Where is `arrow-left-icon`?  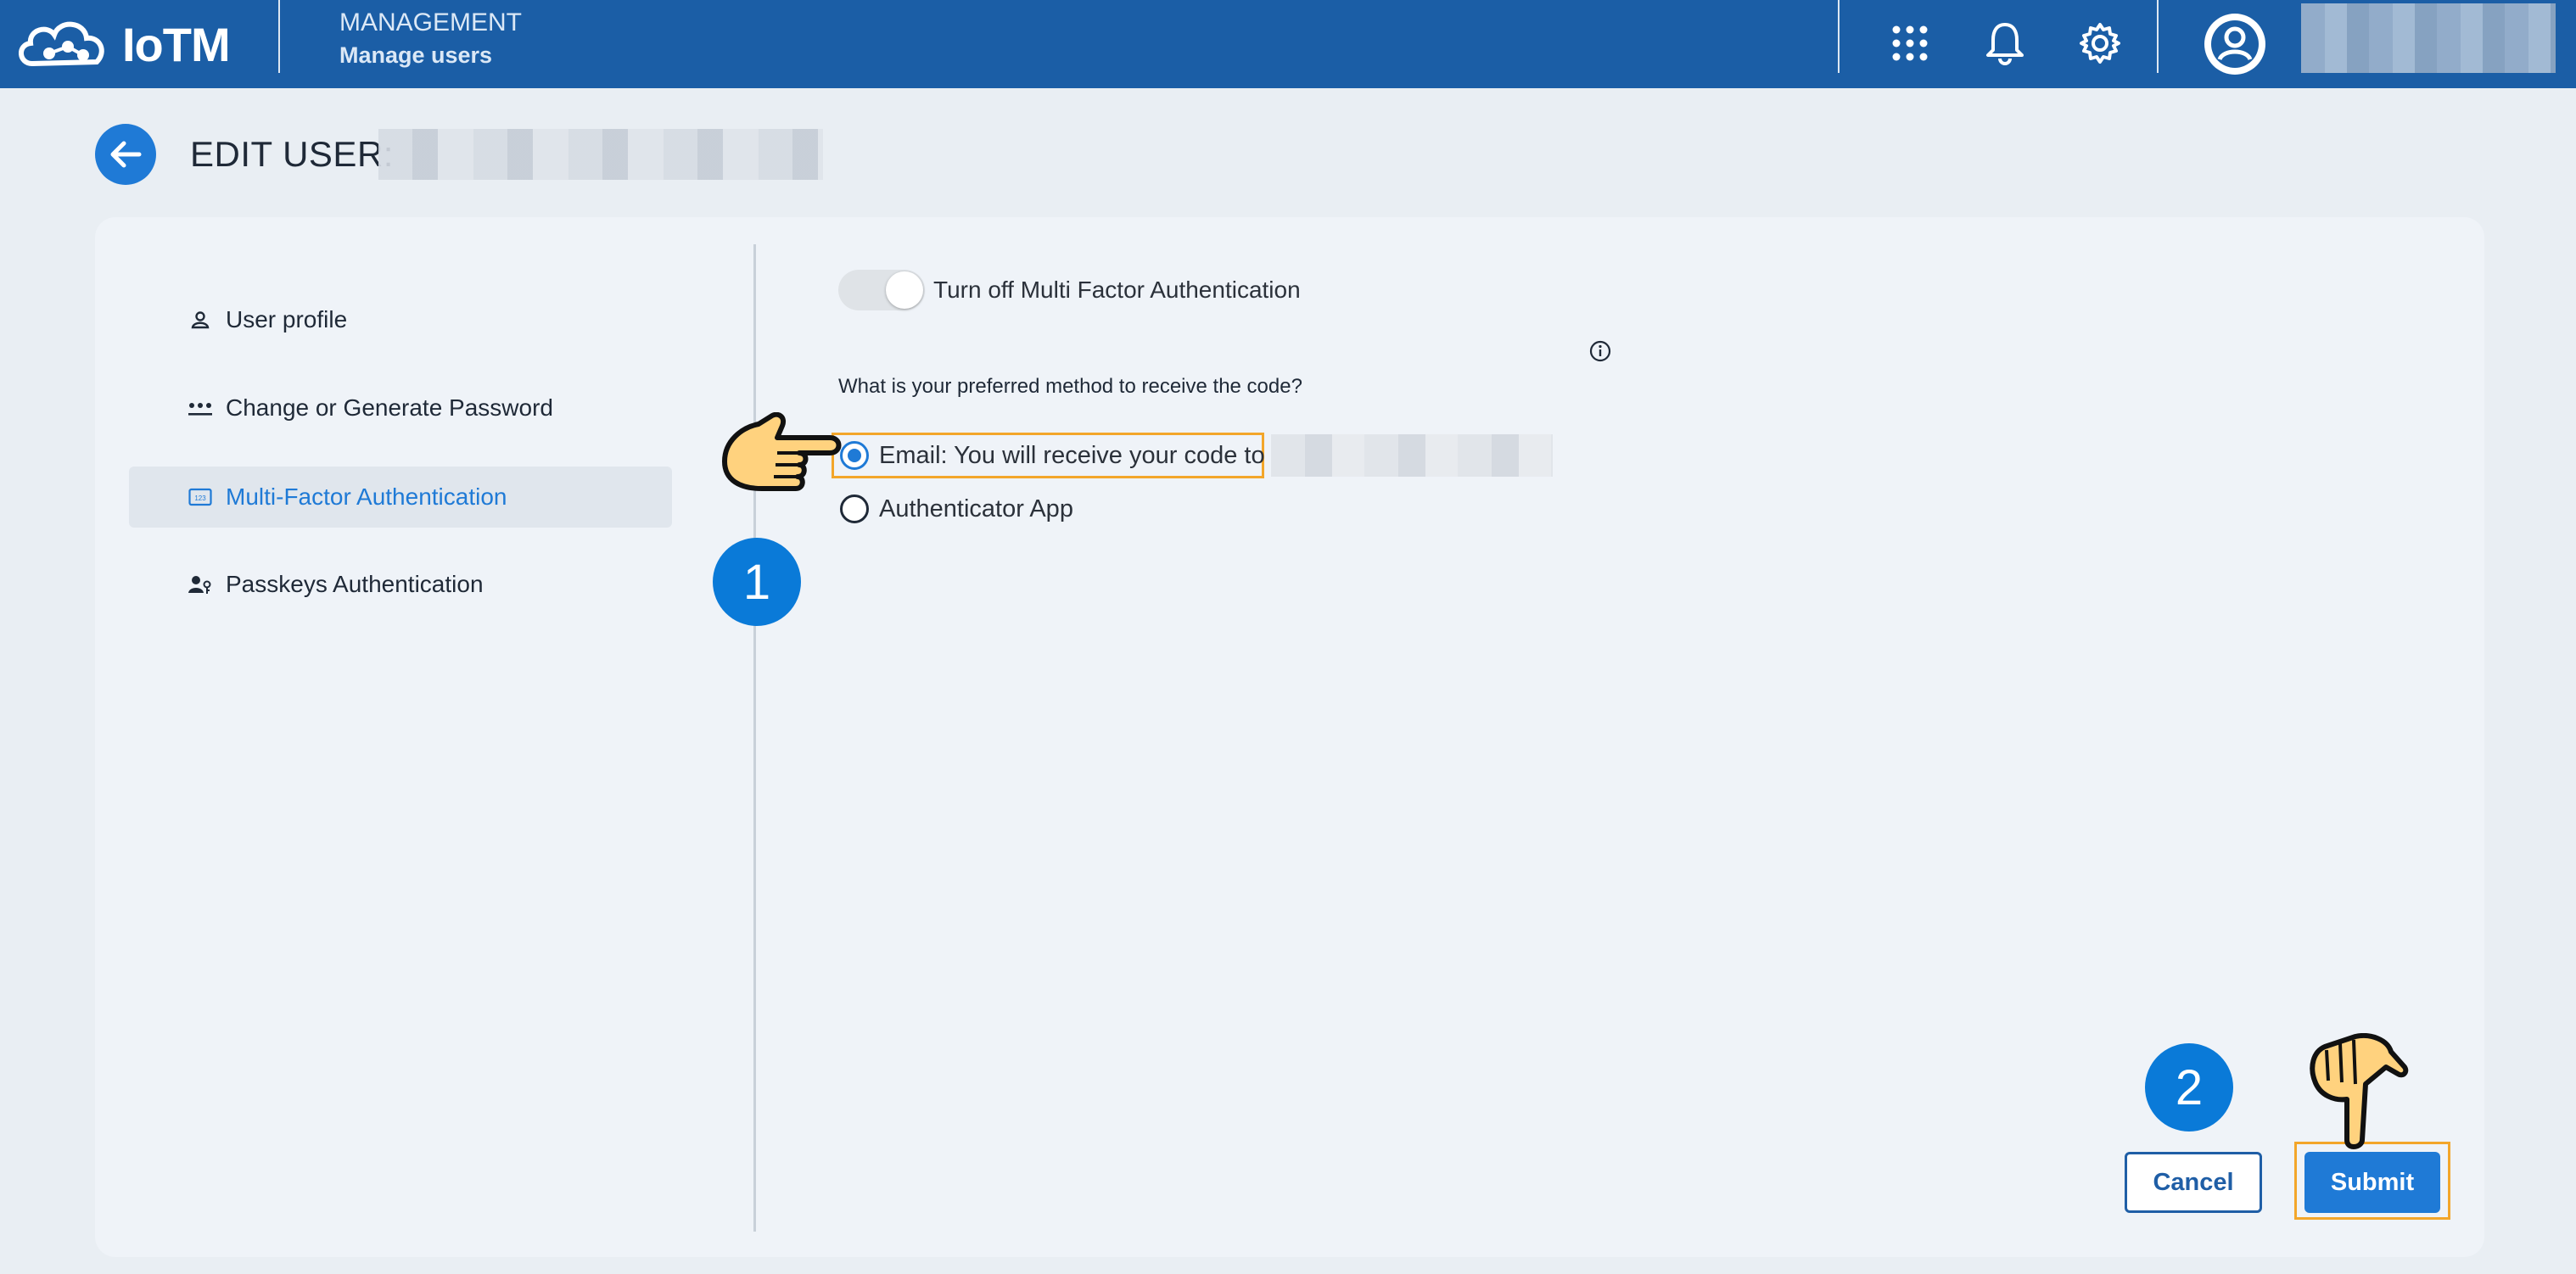 arrow-left-icon is located at coordinates (126, 154).